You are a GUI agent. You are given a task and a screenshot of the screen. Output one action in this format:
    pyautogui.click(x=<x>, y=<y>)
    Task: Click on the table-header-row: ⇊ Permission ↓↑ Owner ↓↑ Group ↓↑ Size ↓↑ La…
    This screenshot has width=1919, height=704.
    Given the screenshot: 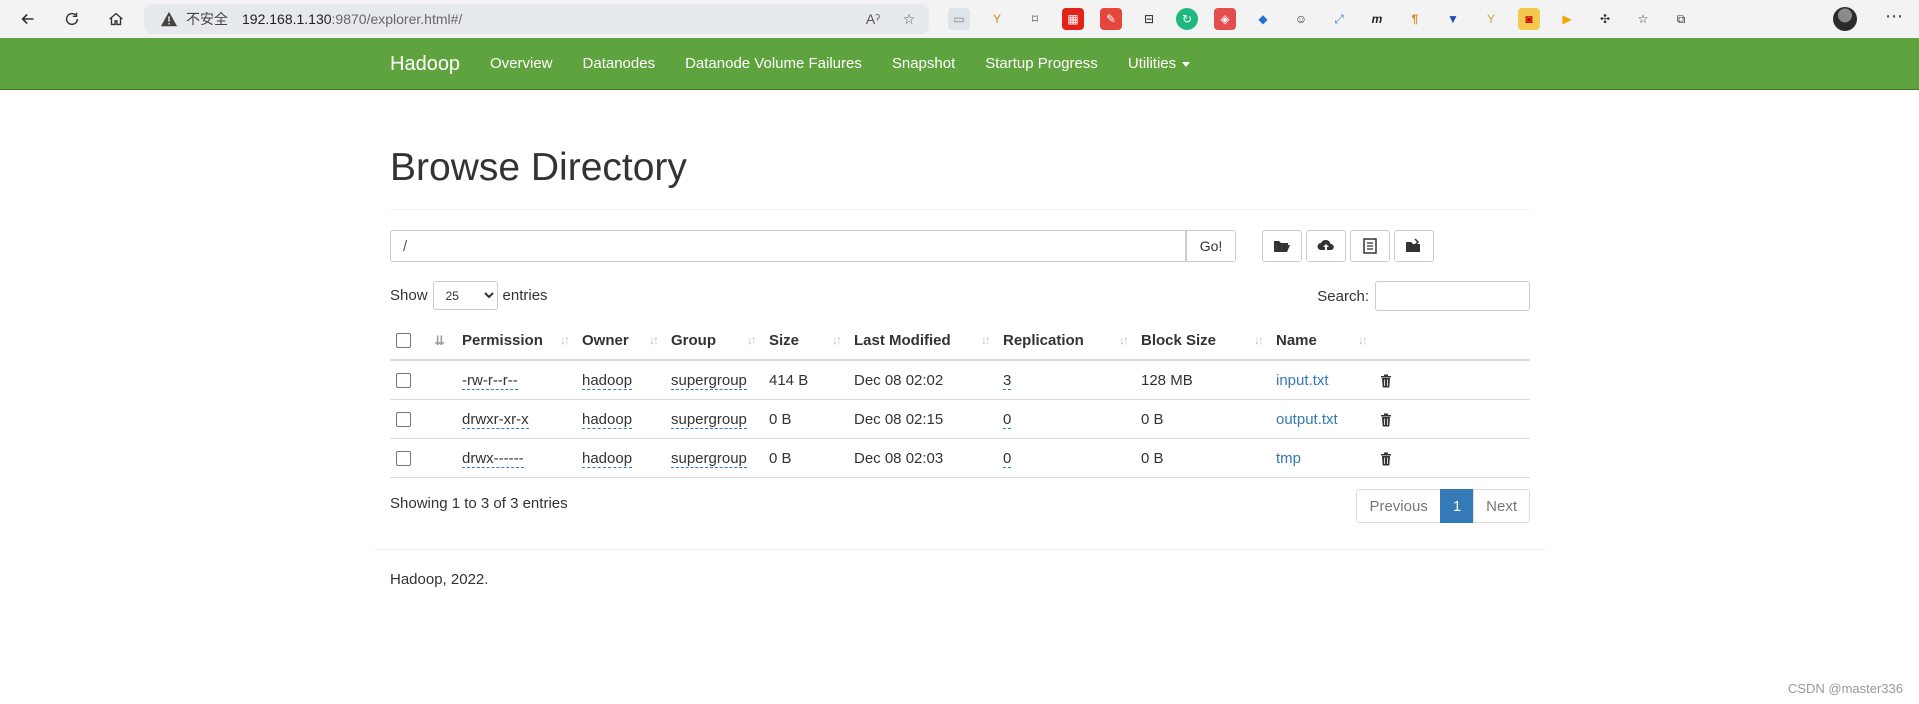 What is the action you would take?
    pyautogui.click(x=960, y=341)
    